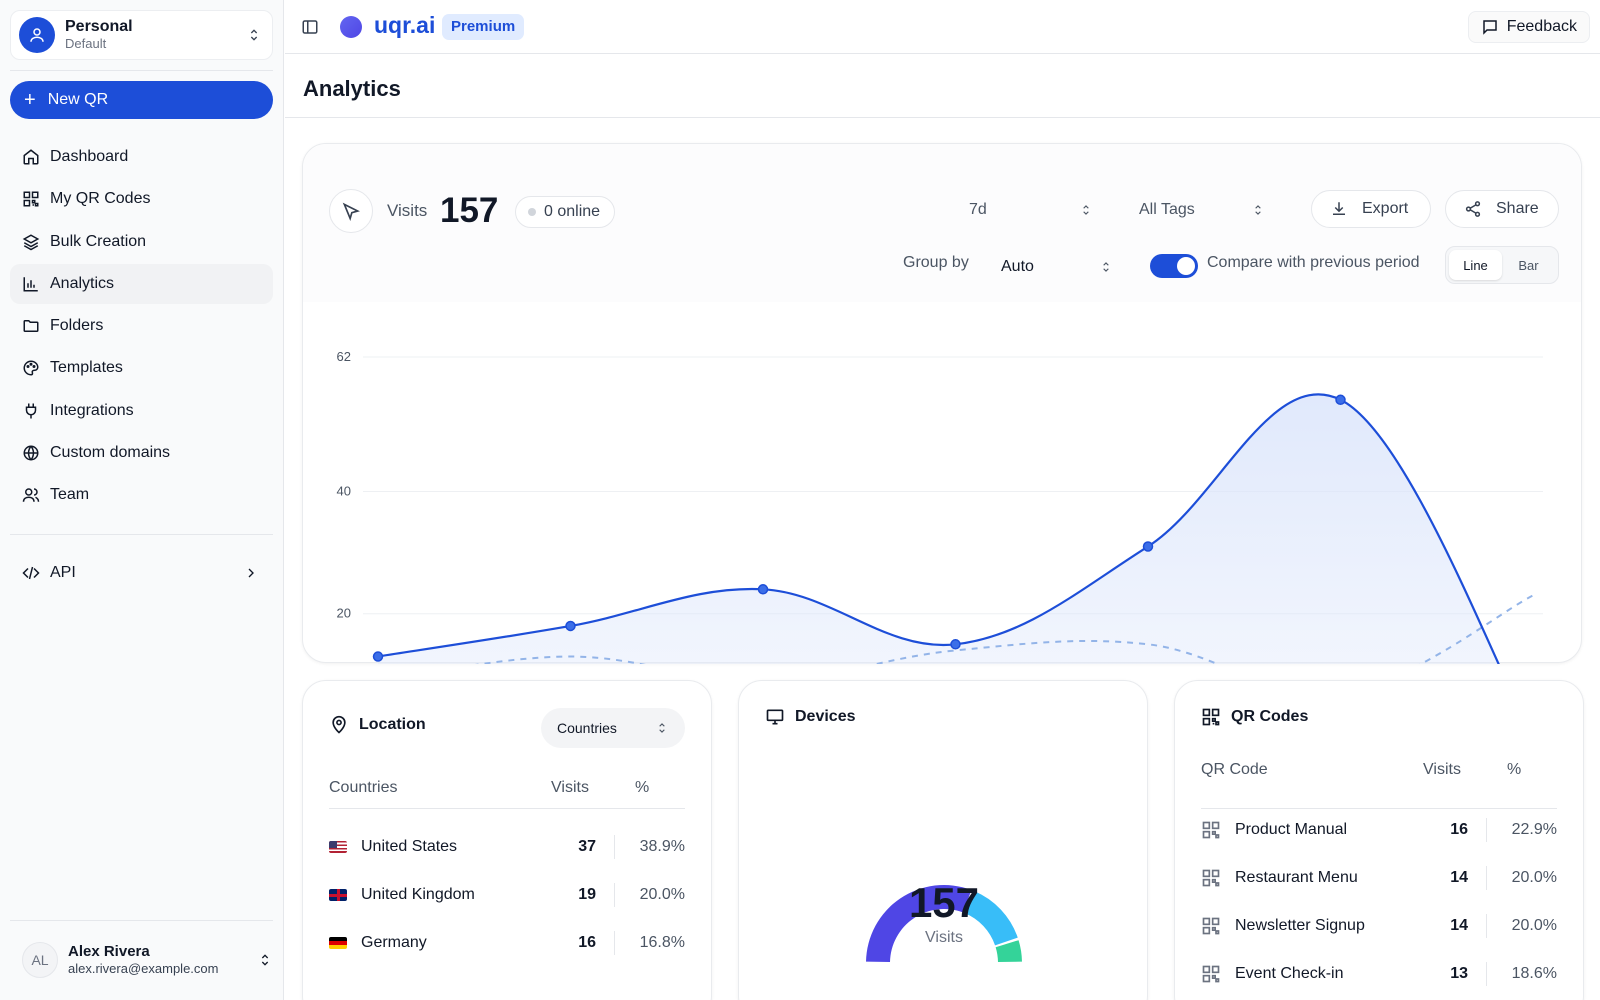 Image resolution: width=1600 pixels, height=1000 pixels. I want to click on y-tick-label: 20, so click(344, 613).